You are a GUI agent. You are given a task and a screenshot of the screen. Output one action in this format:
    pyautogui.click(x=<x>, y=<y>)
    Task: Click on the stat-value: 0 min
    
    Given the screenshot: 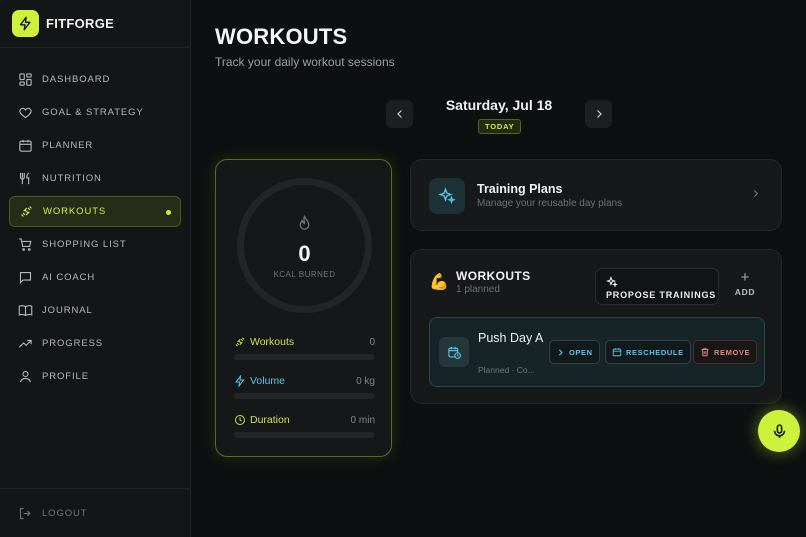 What is the action you would take?
    pyautogui.click(x=362, y=420)
    